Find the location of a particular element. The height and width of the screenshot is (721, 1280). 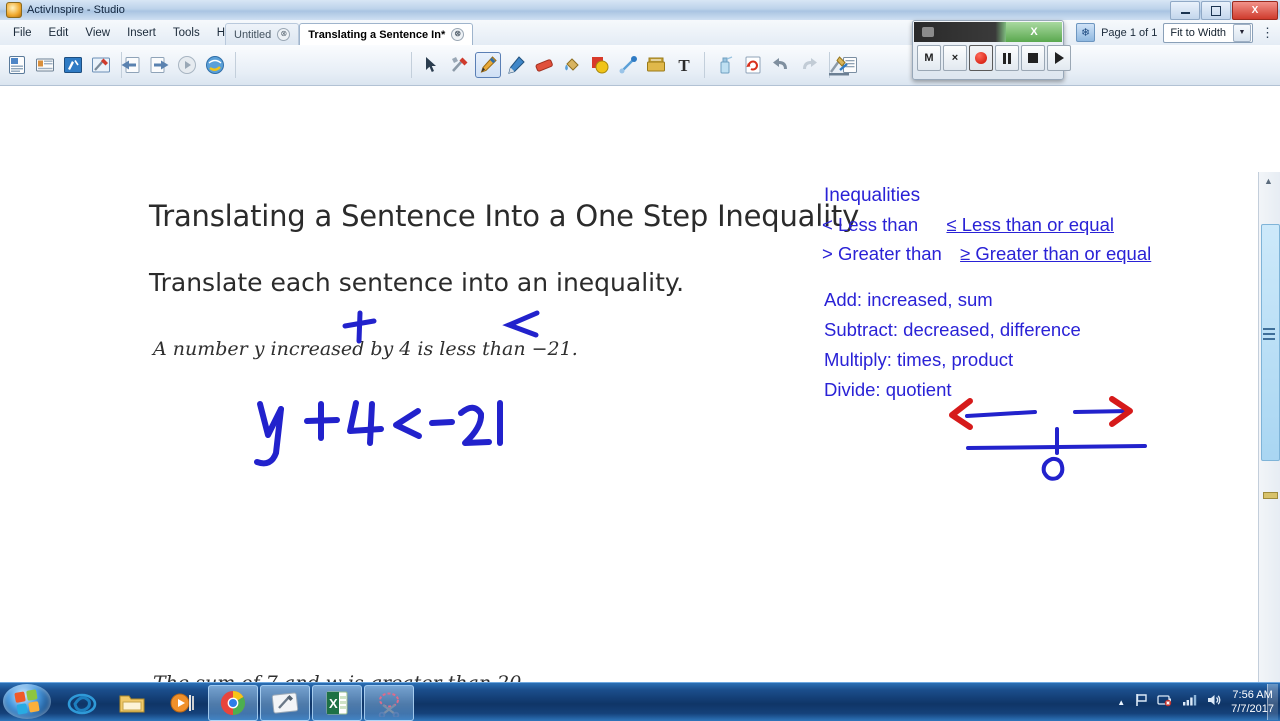

windows-taskbar: X ▲ 7:56 AM 7/7/2017 is located at coordinates (640, 701).